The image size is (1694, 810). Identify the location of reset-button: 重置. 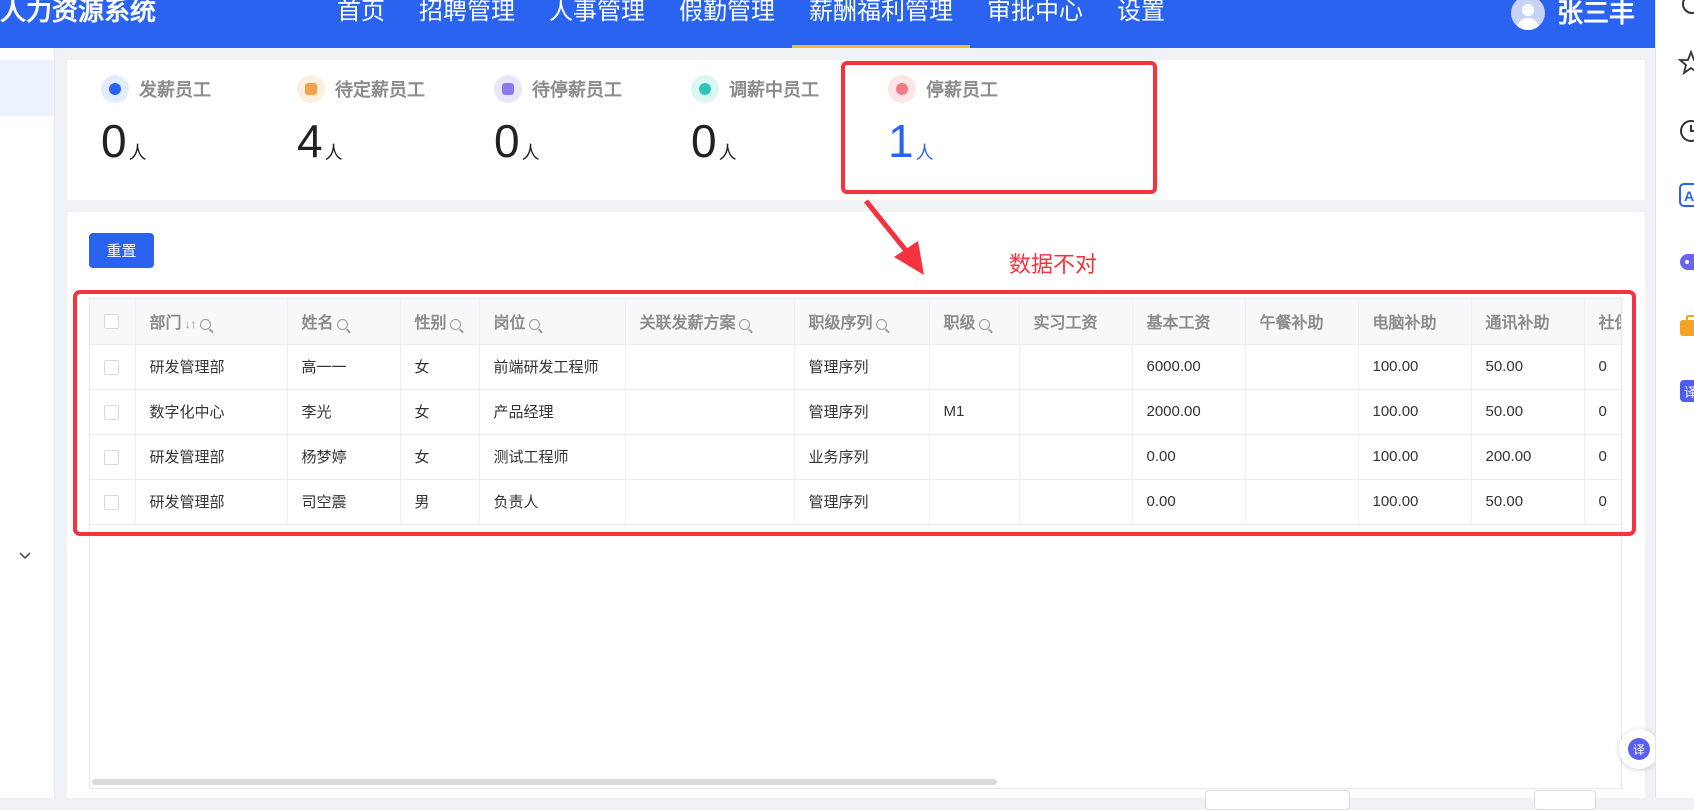
(121, 250).